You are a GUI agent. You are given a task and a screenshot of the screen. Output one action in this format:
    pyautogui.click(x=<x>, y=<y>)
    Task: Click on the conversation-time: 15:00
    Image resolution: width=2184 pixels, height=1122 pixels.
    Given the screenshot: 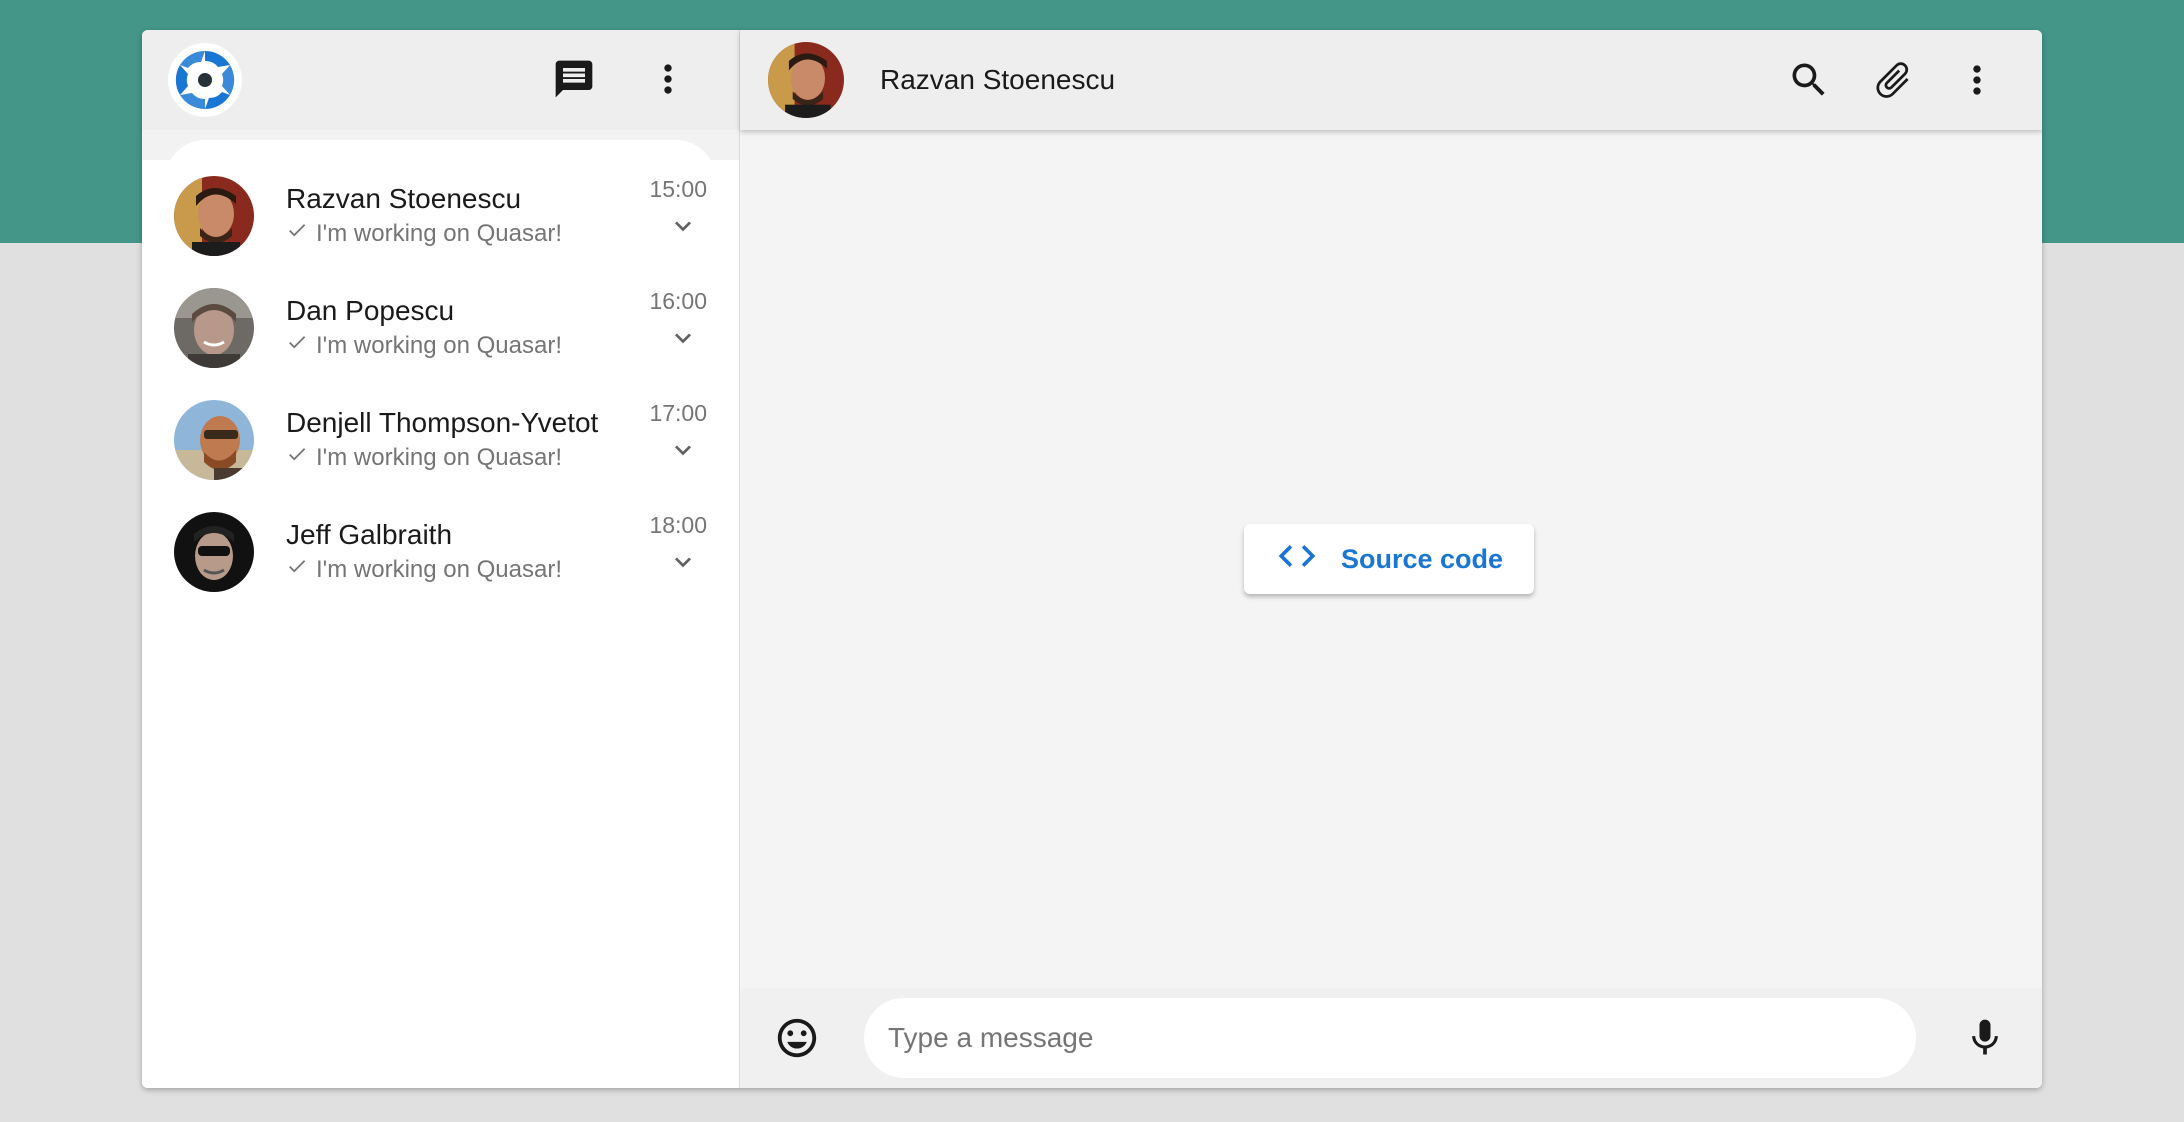 What is the action you would take?
    pyautogui.click(x=678, y=189)
    